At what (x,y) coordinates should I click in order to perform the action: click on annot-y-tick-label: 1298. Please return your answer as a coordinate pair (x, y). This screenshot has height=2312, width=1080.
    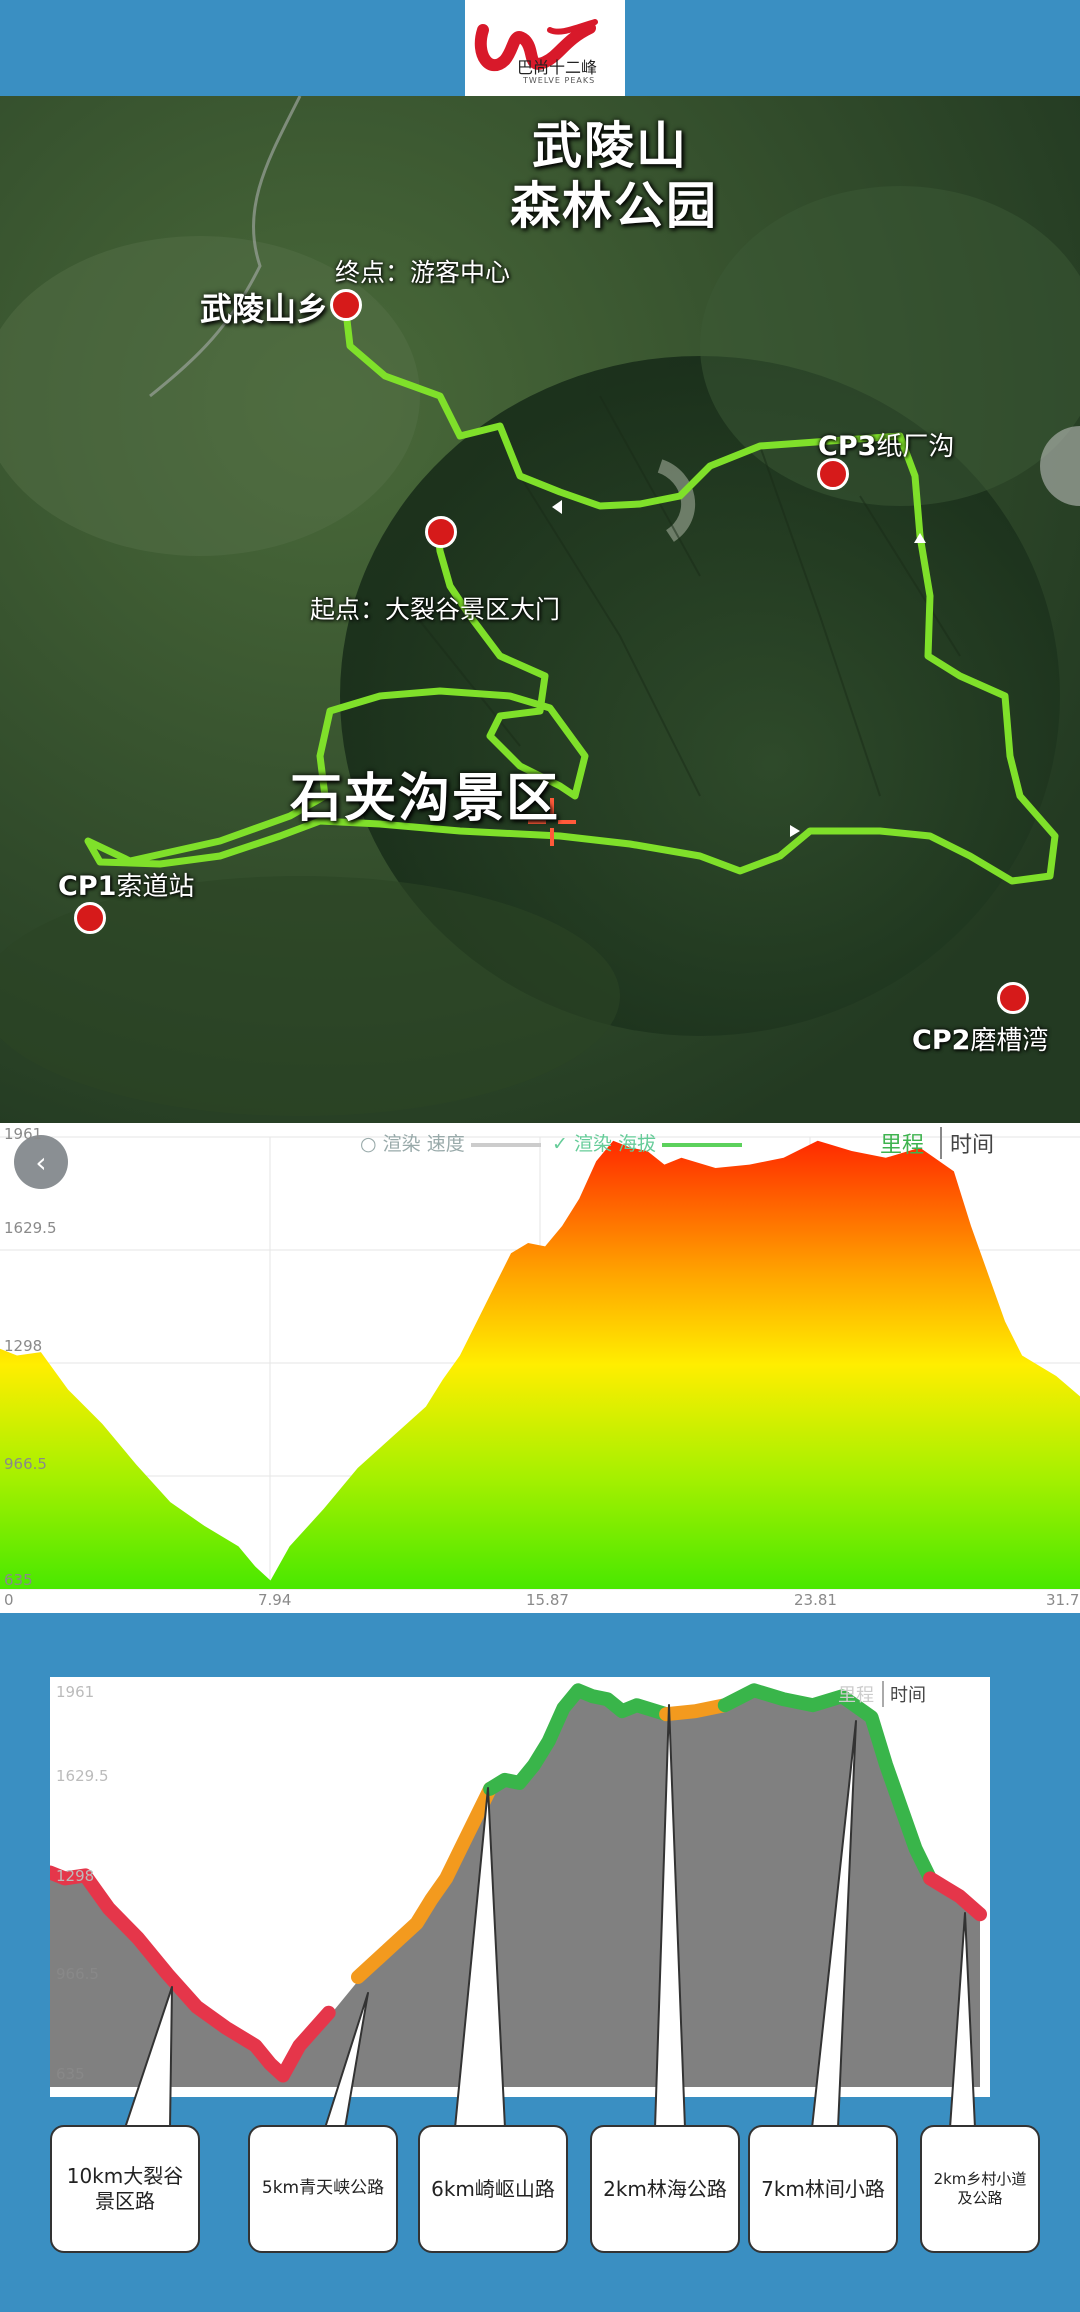
    Looking at the image, I should click on (75, 1876).